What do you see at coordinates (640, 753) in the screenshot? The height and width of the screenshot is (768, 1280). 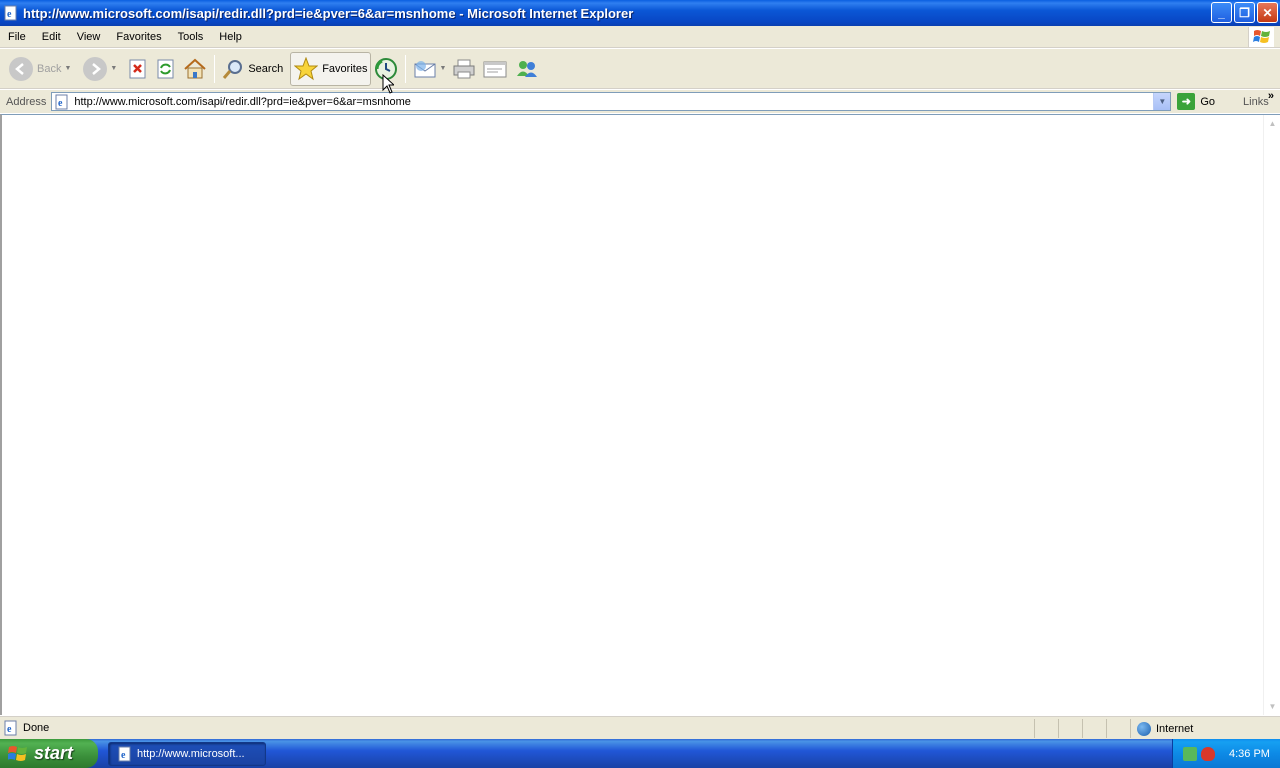 I see `taskbar: start e http://www.microsoft... 4:36 PM` at bounding box center [640, 753].